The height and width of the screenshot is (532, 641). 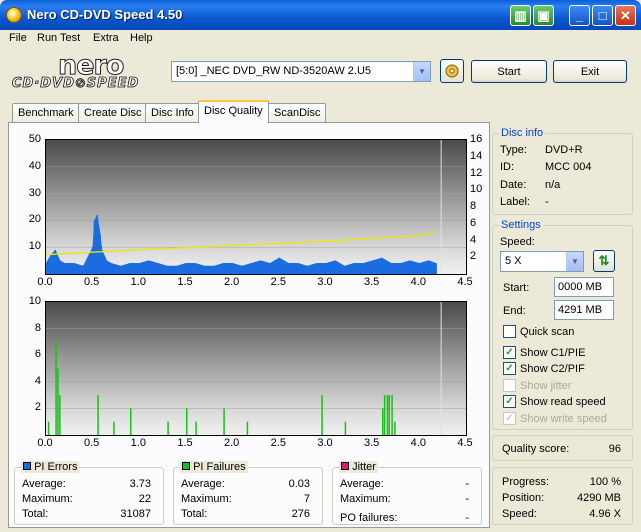 I want to click on pi-failures-title: PI Failures, so click(x=214, y=467).